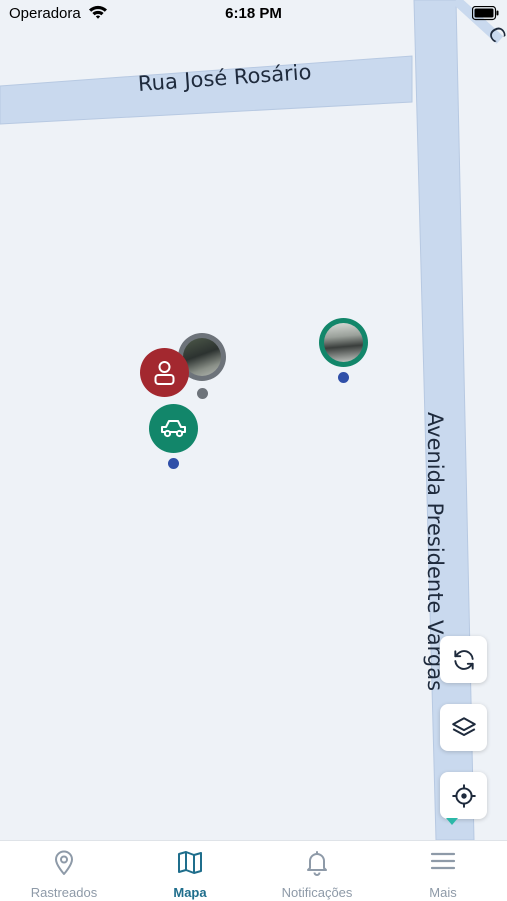  I want to click on menu-icon, so click(443, 861).